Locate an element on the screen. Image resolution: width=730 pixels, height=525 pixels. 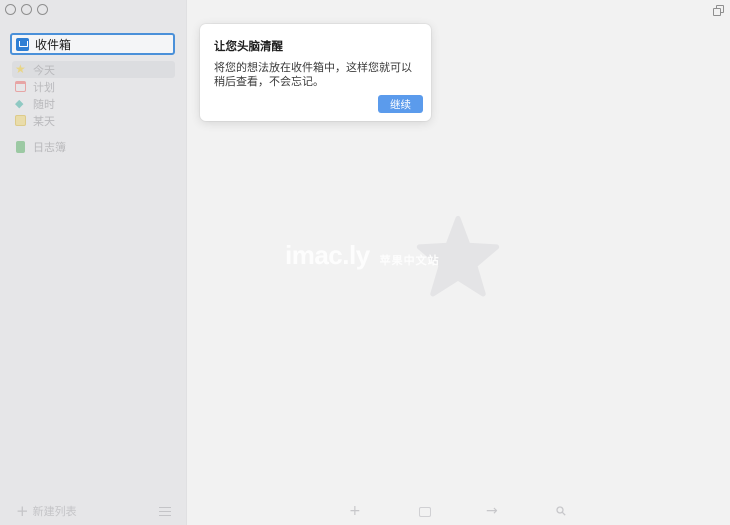
search-icon is located at coordinates (561, 511).